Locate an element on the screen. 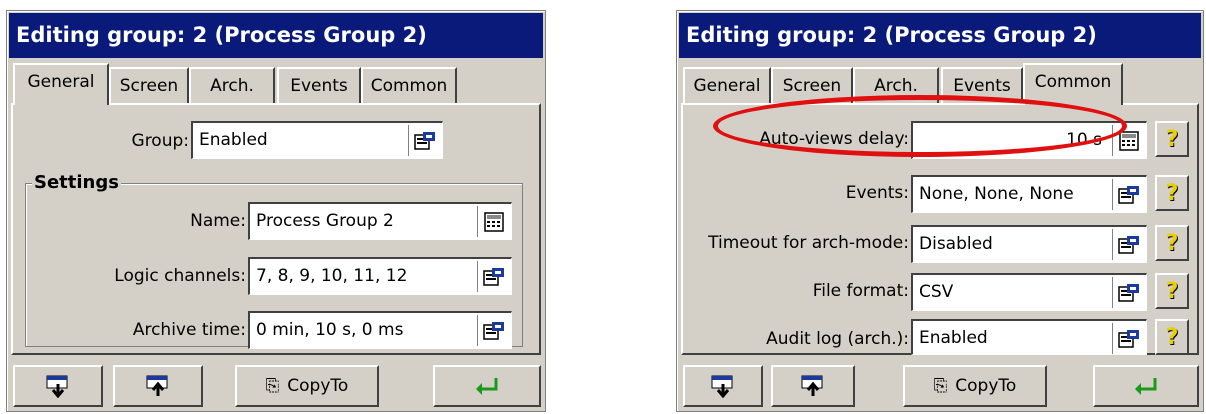  name-label: Name: is located at coordinates (218, 221).